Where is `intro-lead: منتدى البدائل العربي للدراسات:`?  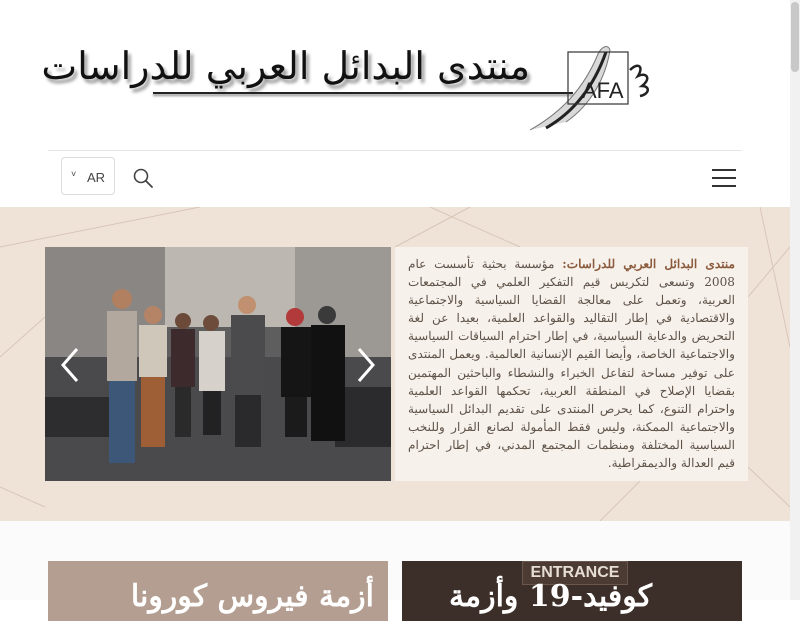
intro-lead: منتدى البدائل العربي للدراسات: is located at coordinates (648, 264).